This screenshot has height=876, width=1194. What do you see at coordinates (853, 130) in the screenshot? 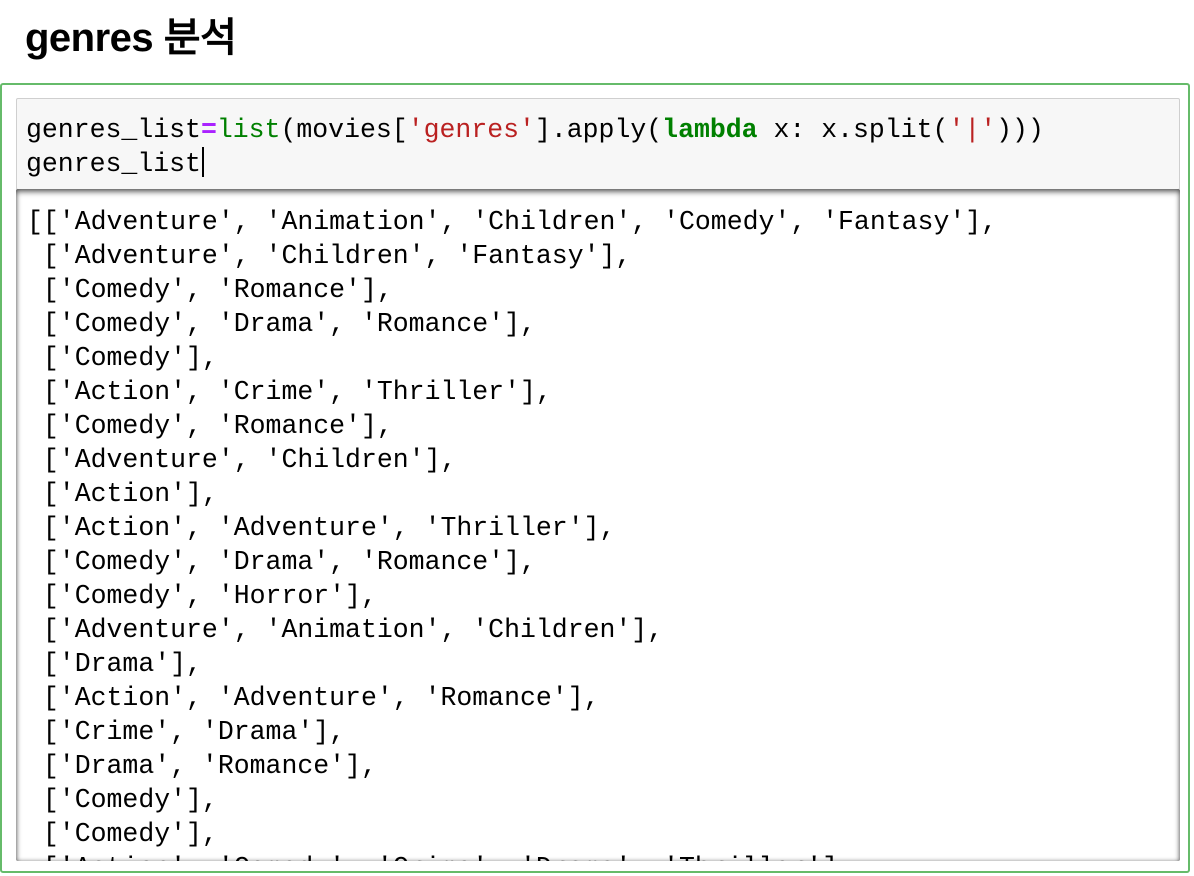
I see `code-text: x: x.split(` at bounding box center [853, 130].